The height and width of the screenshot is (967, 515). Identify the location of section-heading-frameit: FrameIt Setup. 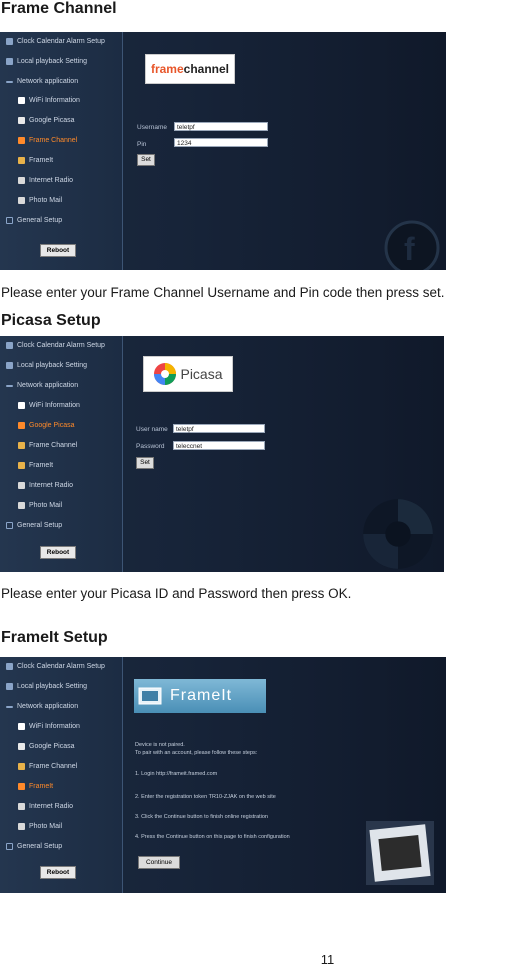
(54, 637).